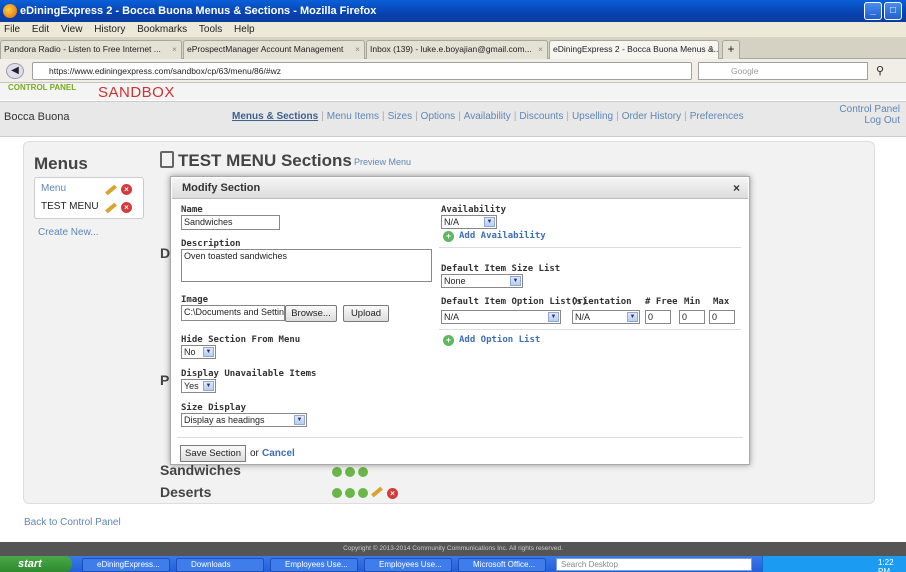 The height and width of the screenshot is (572, 906). Describe the element at coordinates (499, 340) in the screenshot. I see `add-option-list-link: Add Option List` at that location.